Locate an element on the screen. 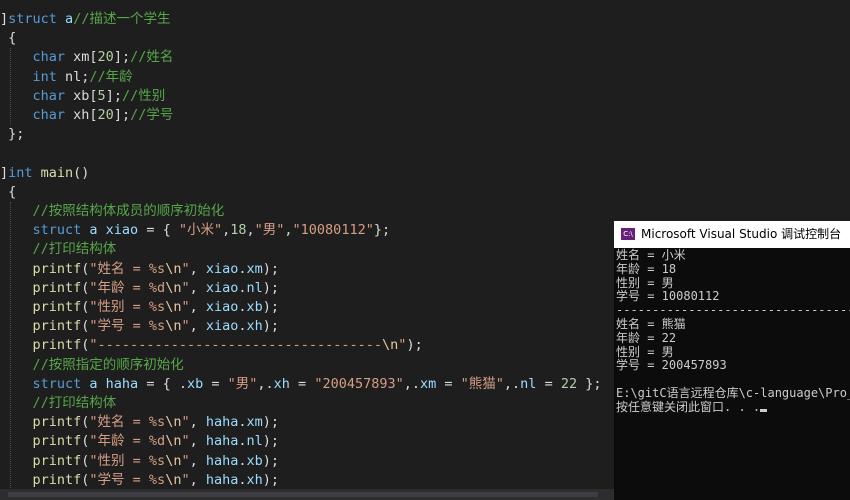 The width and height of the screenshot is (850, 500). code-line: int nl;//年龄 is located at coordinates (66, 77).